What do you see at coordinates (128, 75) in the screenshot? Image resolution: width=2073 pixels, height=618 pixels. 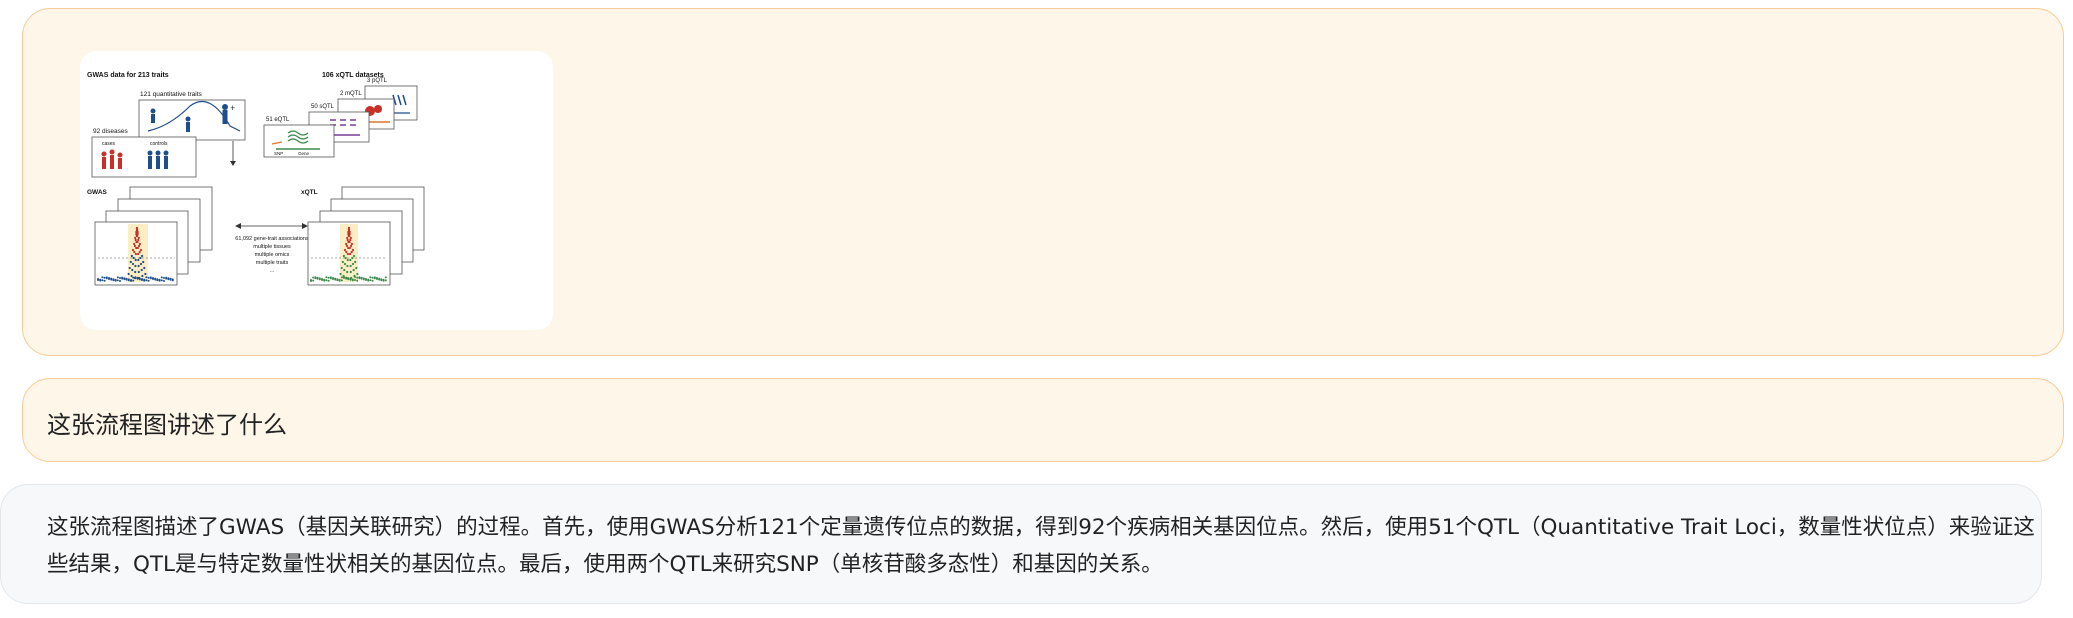 I see `left-figure-title: GWAS data for 213 traits` at bounding box center [128, 75].